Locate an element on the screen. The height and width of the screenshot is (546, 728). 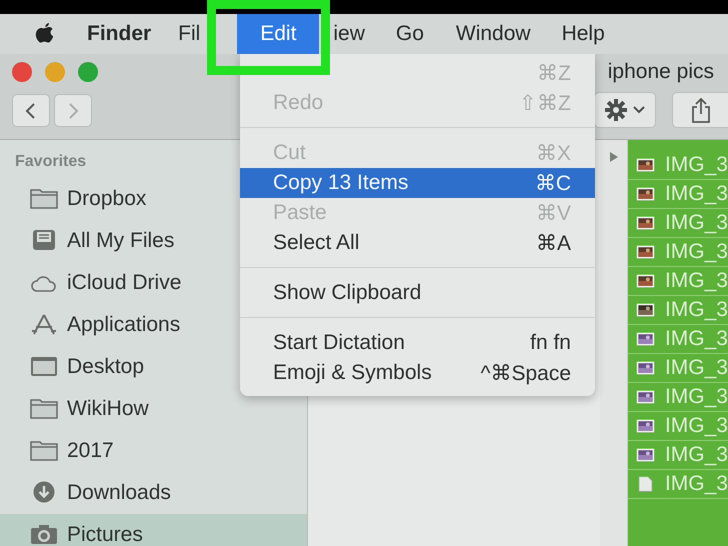
share-button is located at coordinates (700, 110).